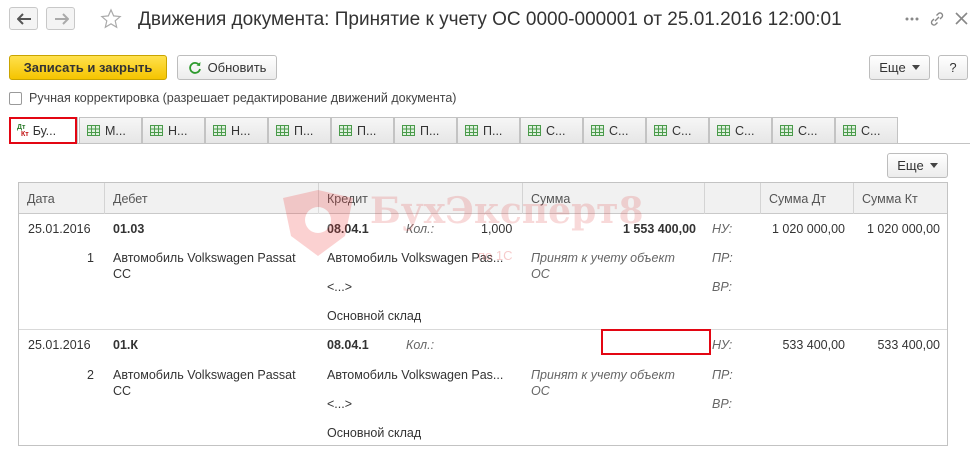 This screenshot has height=459, width=977. I want to click on col-date: Дата, so click(62, 198).